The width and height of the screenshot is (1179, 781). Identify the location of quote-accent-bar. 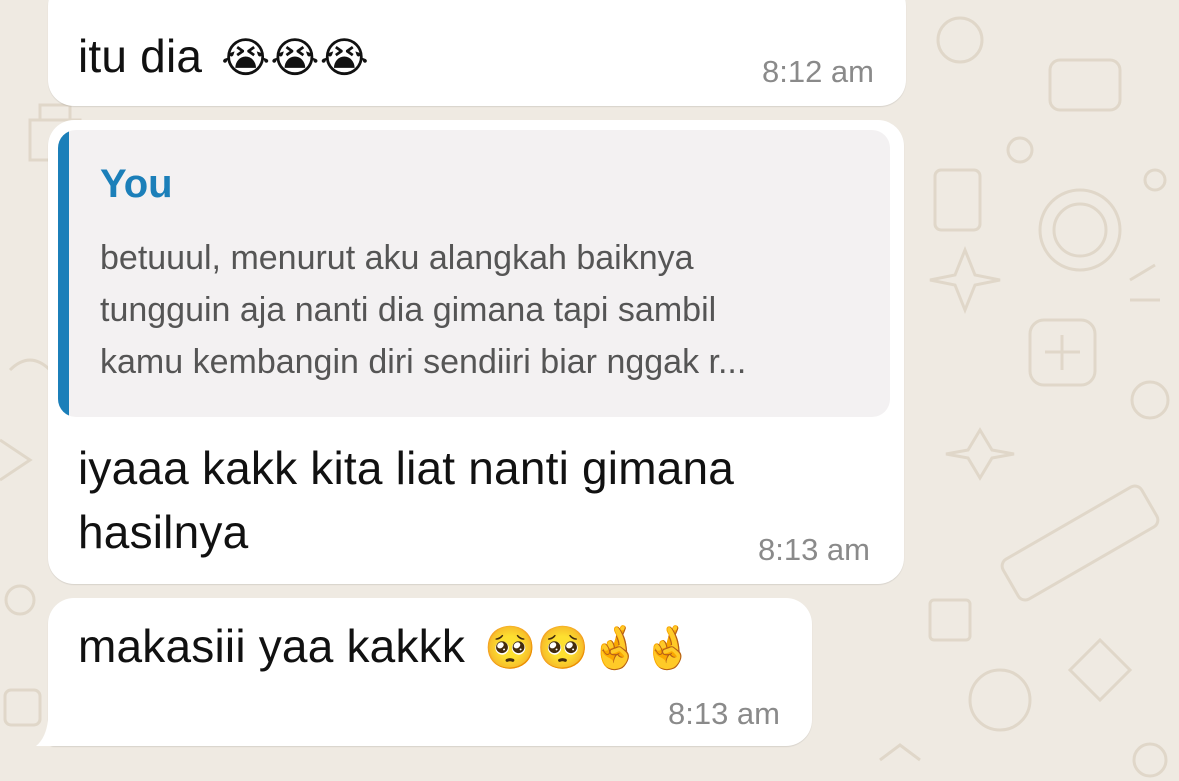
(63, 273).